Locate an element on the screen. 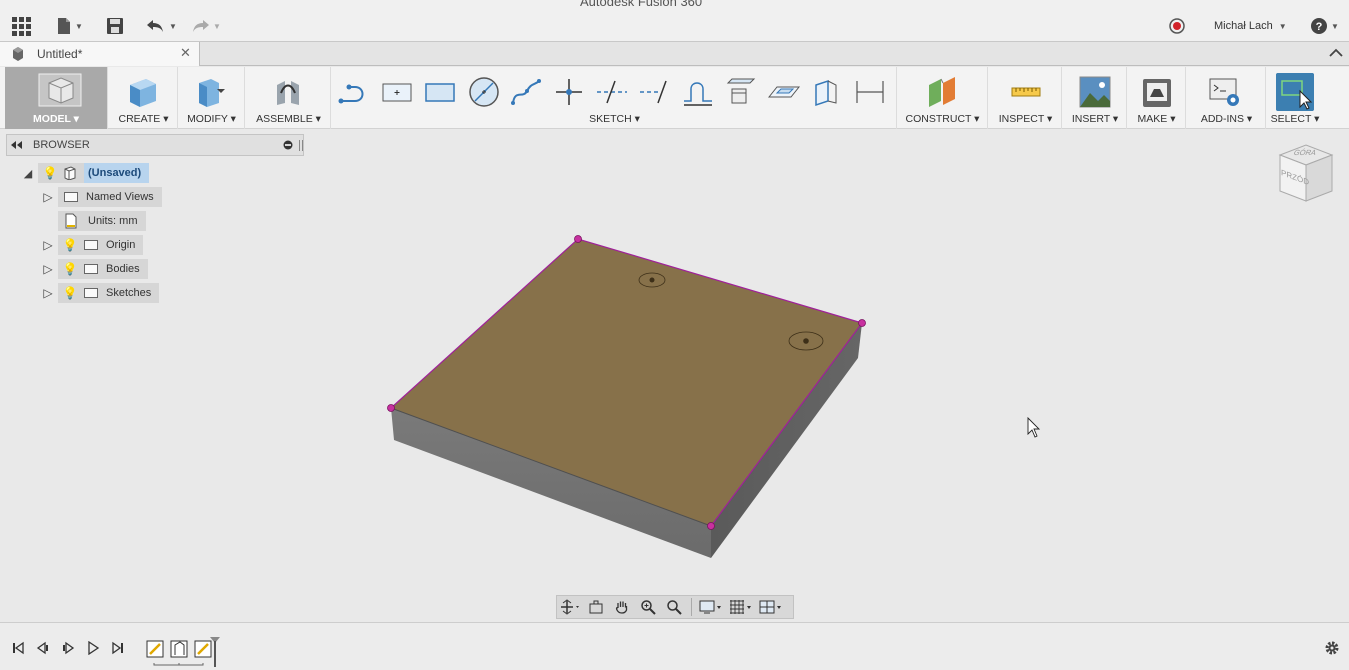 The height and width of the screenshot is (670, 1349). timeline-first-button is located at coordinates (18, 648).